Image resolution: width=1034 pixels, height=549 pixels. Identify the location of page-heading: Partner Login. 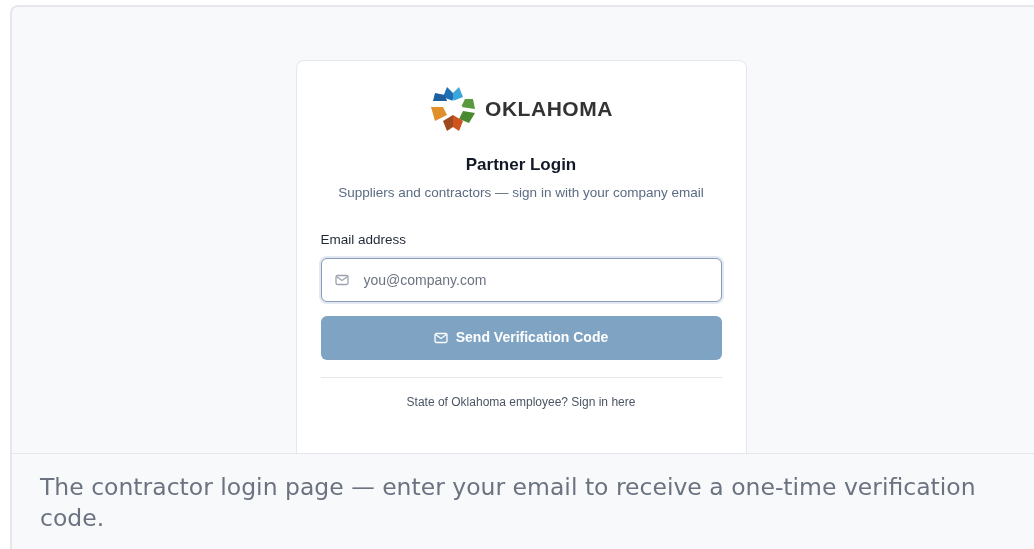
(521, 165).